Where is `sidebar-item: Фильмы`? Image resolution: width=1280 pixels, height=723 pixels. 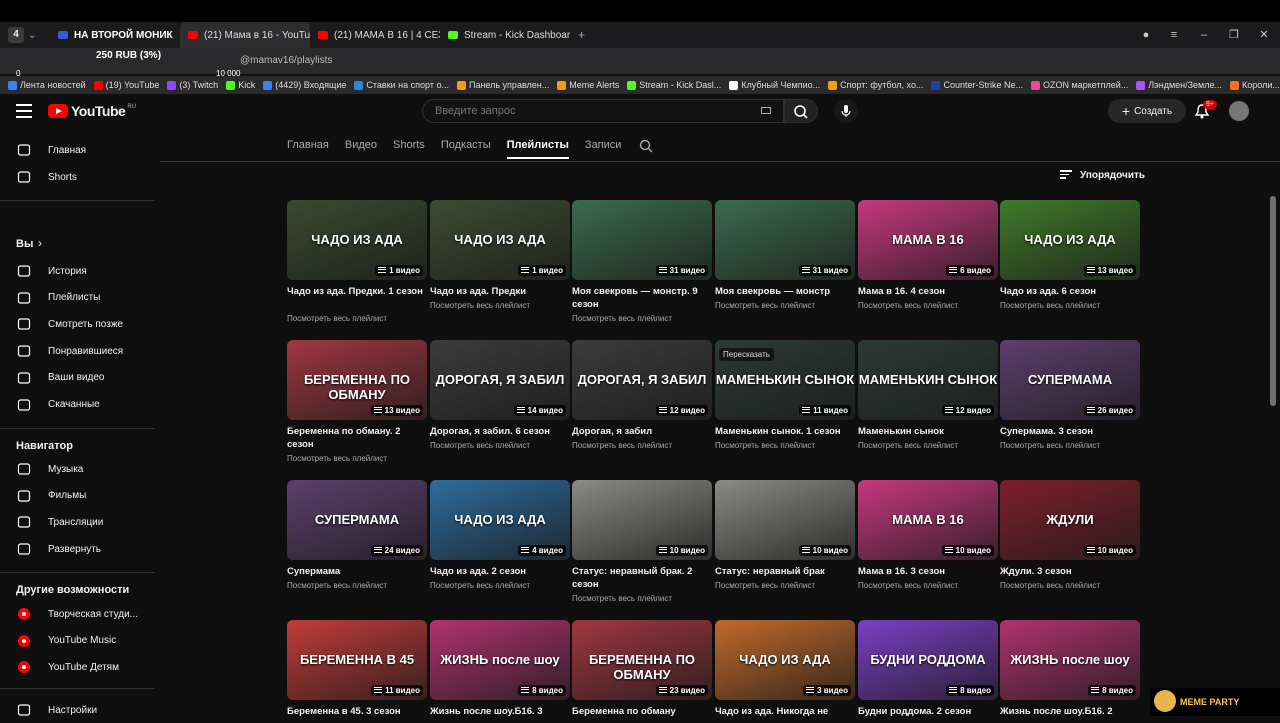 sidebar-item: Фильмы is located at coordinates (80, 496).